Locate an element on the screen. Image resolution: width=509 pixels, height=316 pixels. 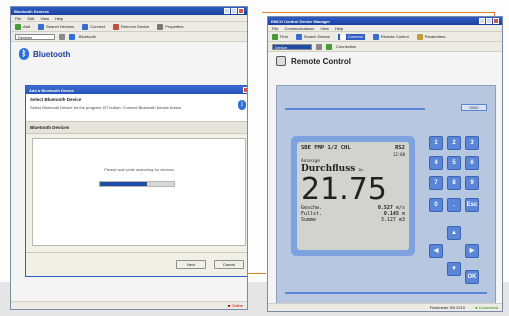
search-panel: Please wait while searching for devices is located at coordinates (139, 192).